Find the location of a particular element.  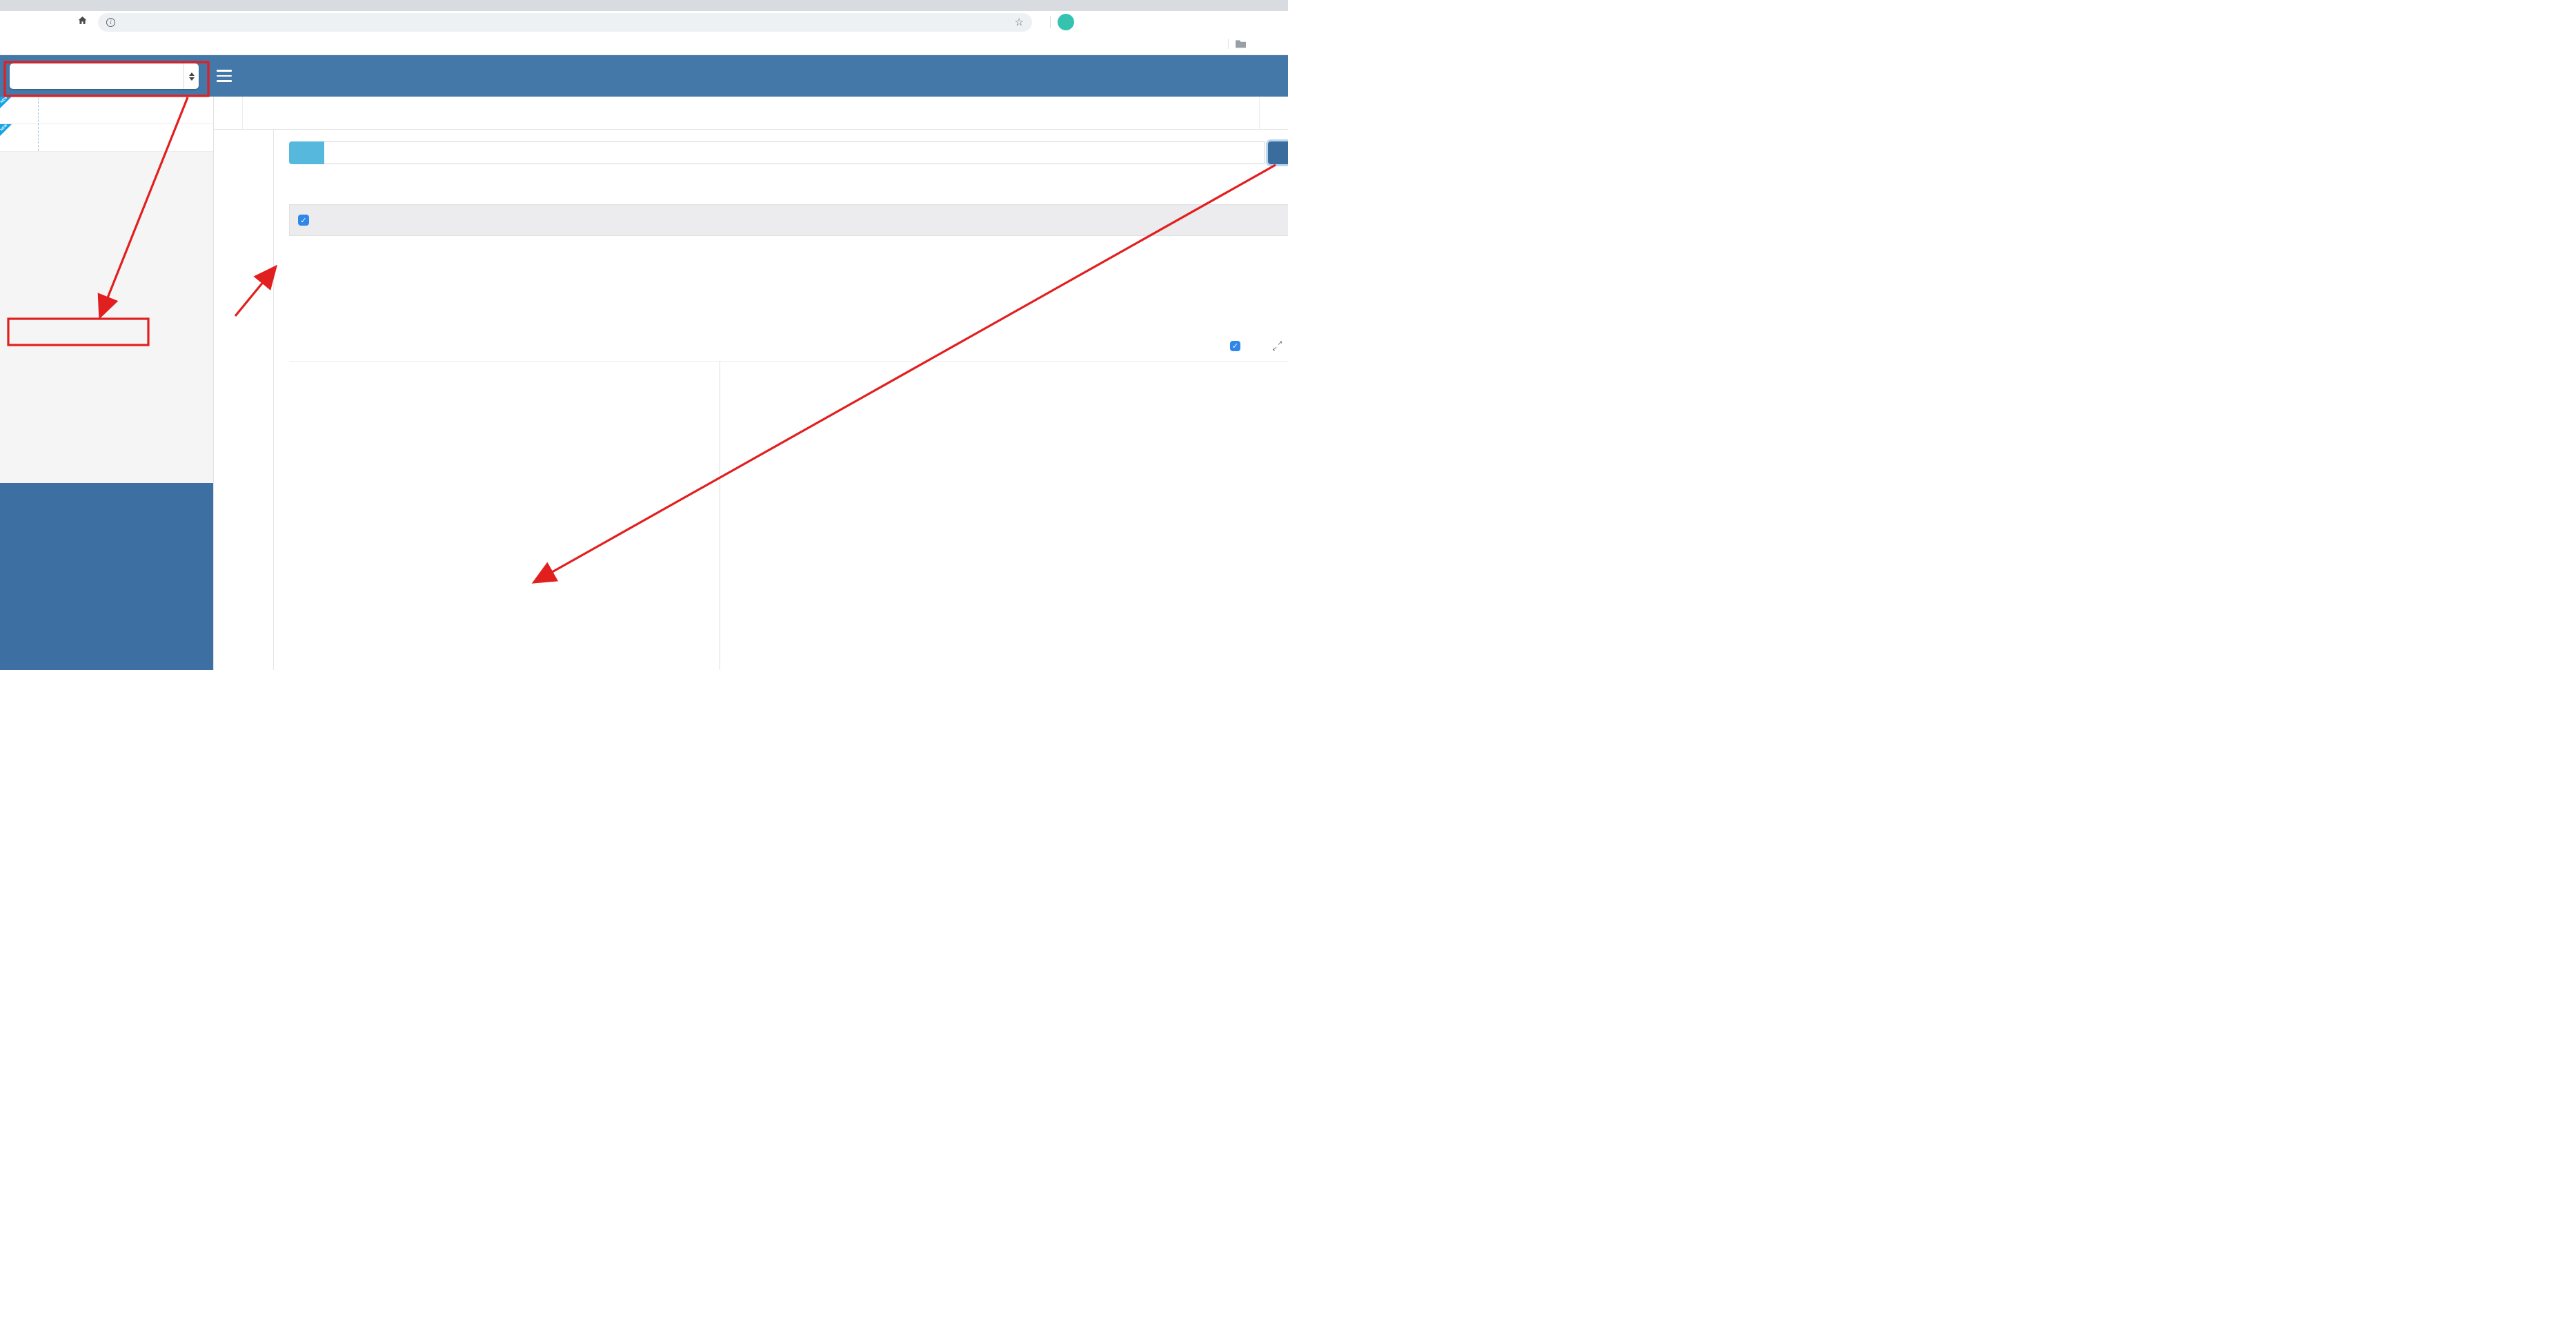

col-param-name is located at coordinates (571, 220).